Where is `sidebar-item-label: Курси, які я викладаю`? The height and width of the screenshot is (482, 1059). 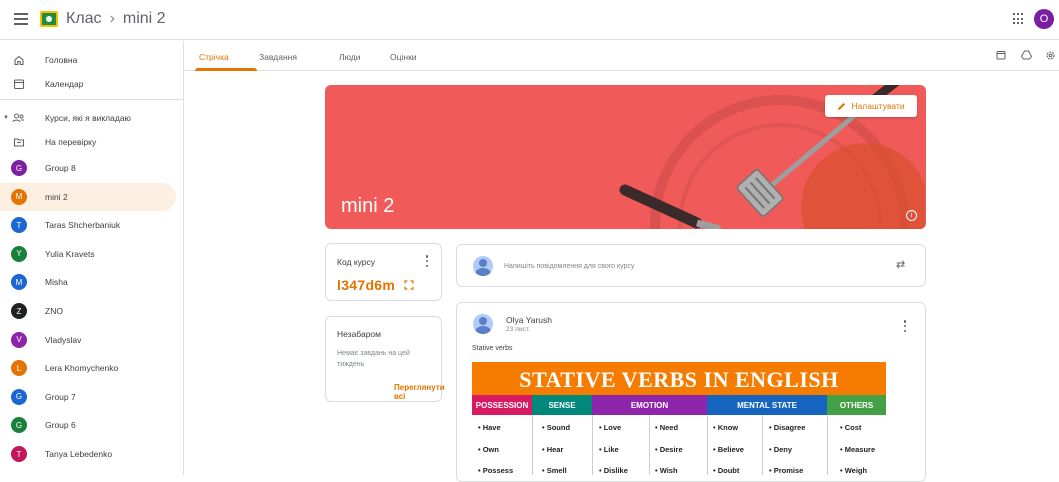 sidebar-item-label: Курси, які я викладаю is located at coordinates (88, 118).